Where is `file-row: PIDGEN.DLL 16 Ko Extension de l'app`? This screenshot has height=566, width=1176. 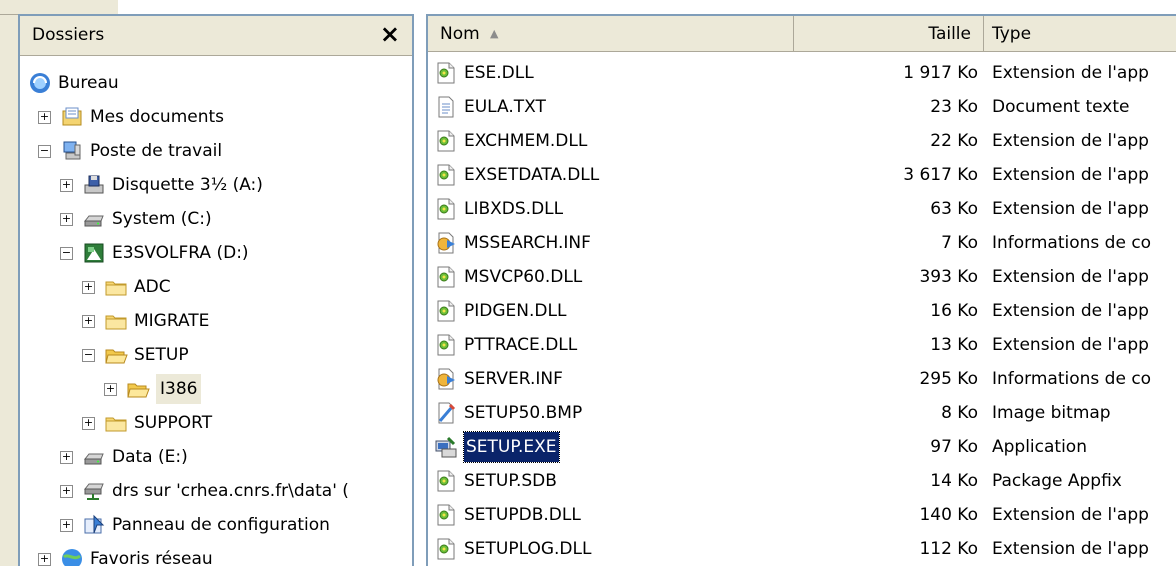
file-row: PIDGEN.DLL 16 Ko Extension de l'app is located at coordinates (802, 311).